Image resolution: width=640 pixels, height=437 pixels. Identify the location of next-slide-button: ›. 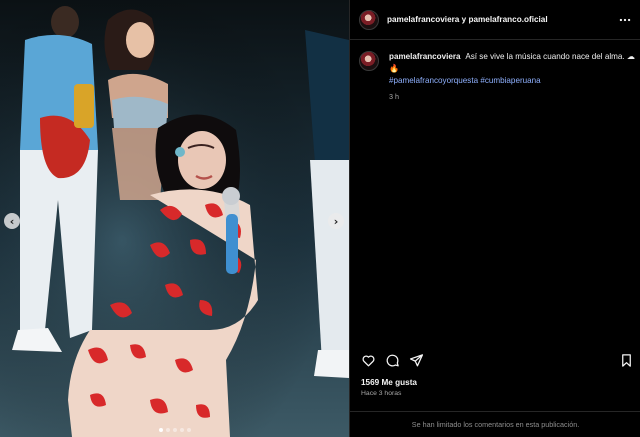
(336, 221).